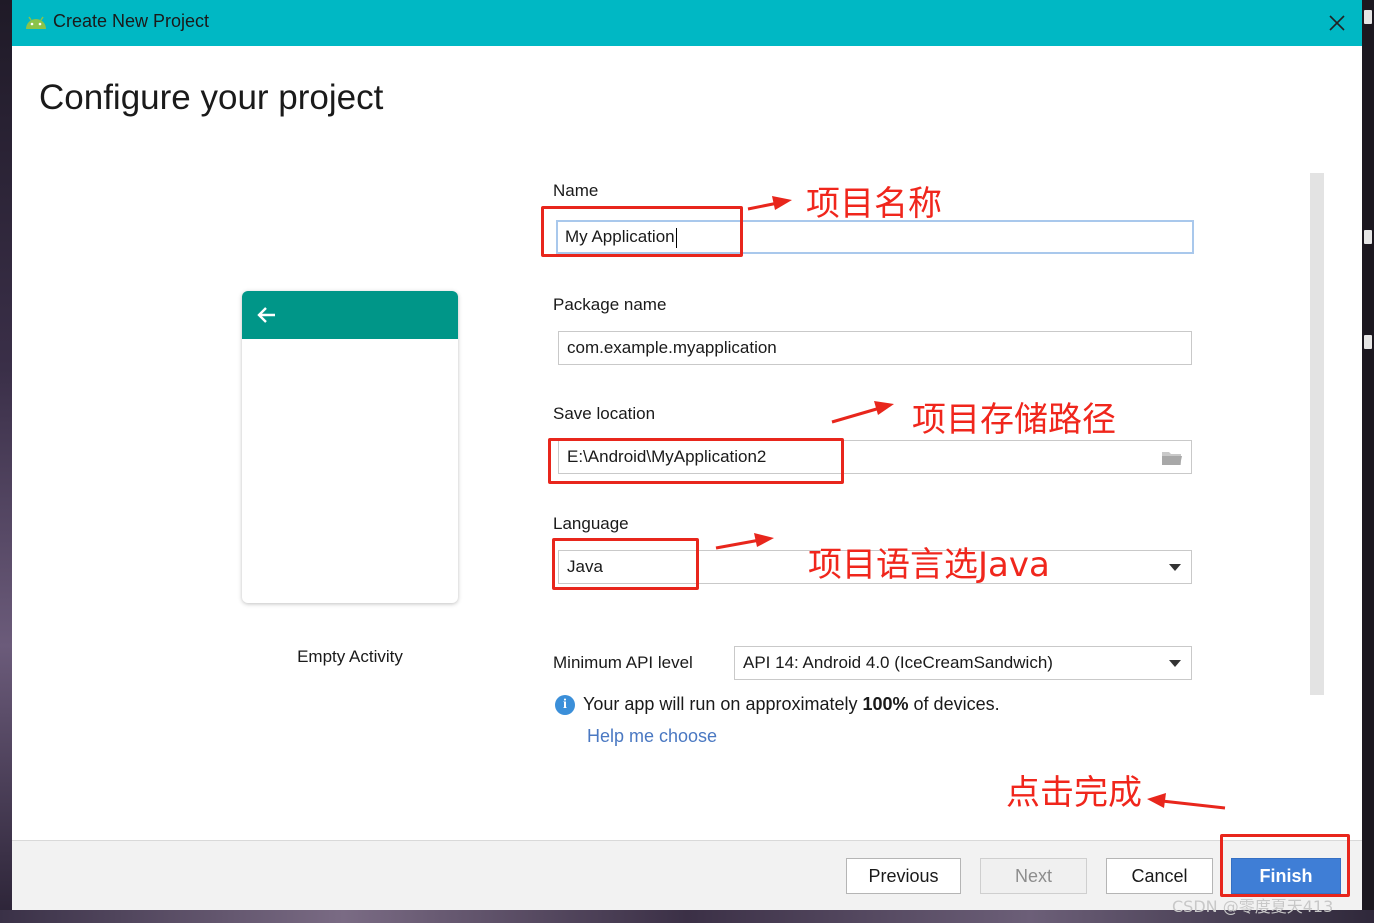 The width and height of the screenshot is (1374, 923). What do you see at coordinates (1253, 906) in the screenshot?
I see `watermark: CSDN @零度夏天413` at bounding box center [1253, 906].